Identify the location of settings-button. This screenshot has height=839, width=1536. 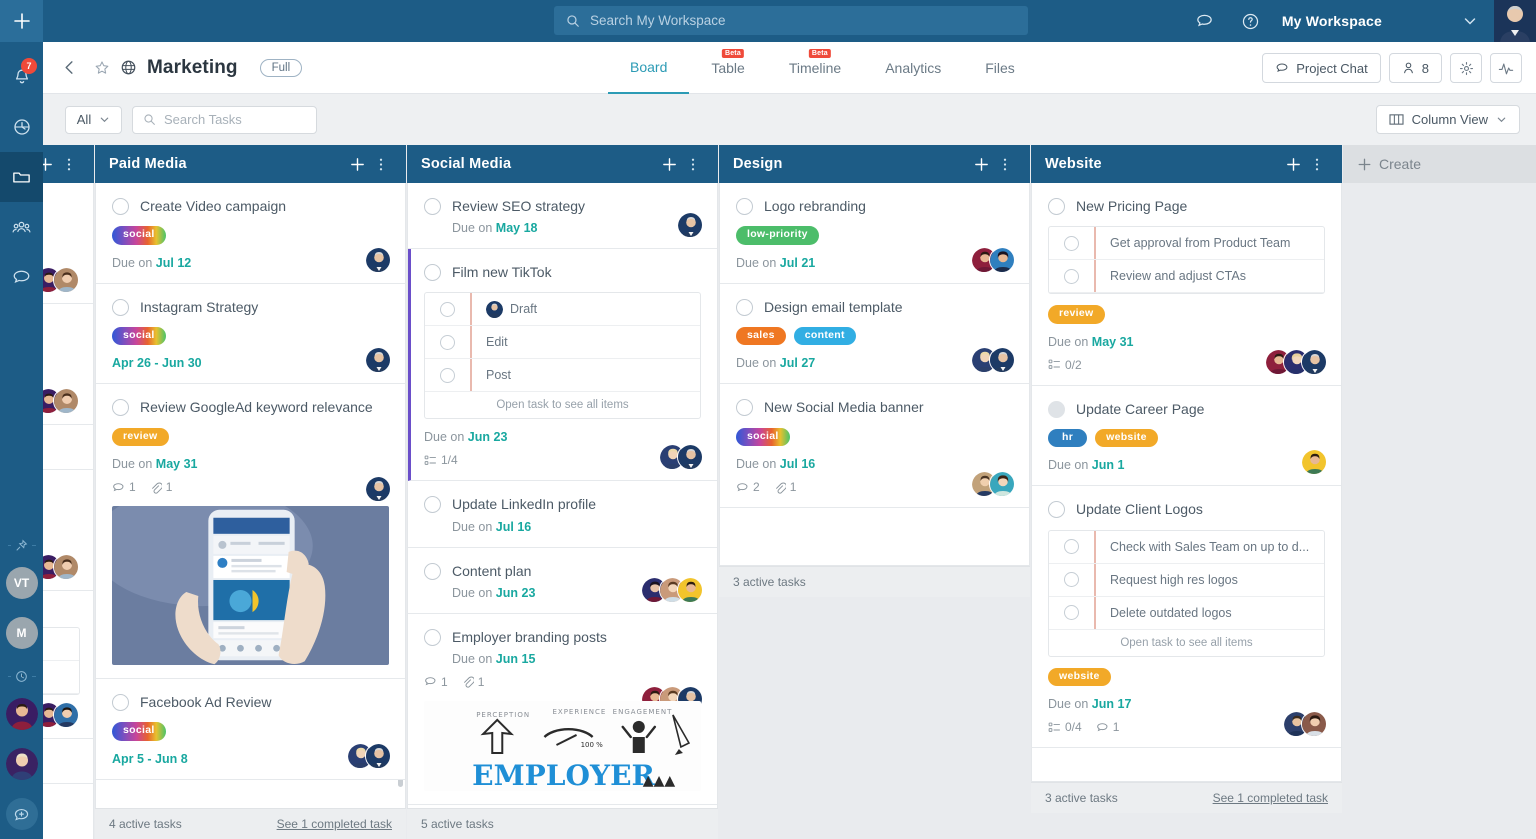
(1466, 68).